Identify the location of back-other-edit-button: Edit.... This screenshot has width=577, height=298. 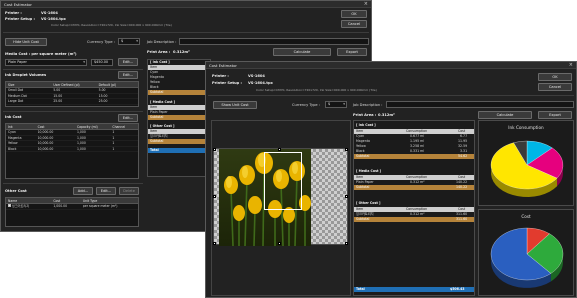
(106, 191).